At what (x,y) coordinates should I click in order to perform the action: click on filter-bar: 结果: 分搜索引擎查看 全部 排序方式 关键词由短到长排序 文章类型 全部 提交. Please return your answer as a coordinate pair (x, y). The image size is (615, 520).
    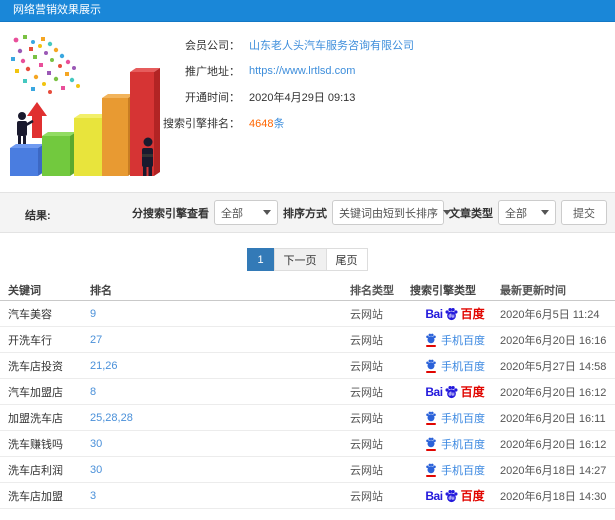
    Looking at the image, I should click on (307, 212).